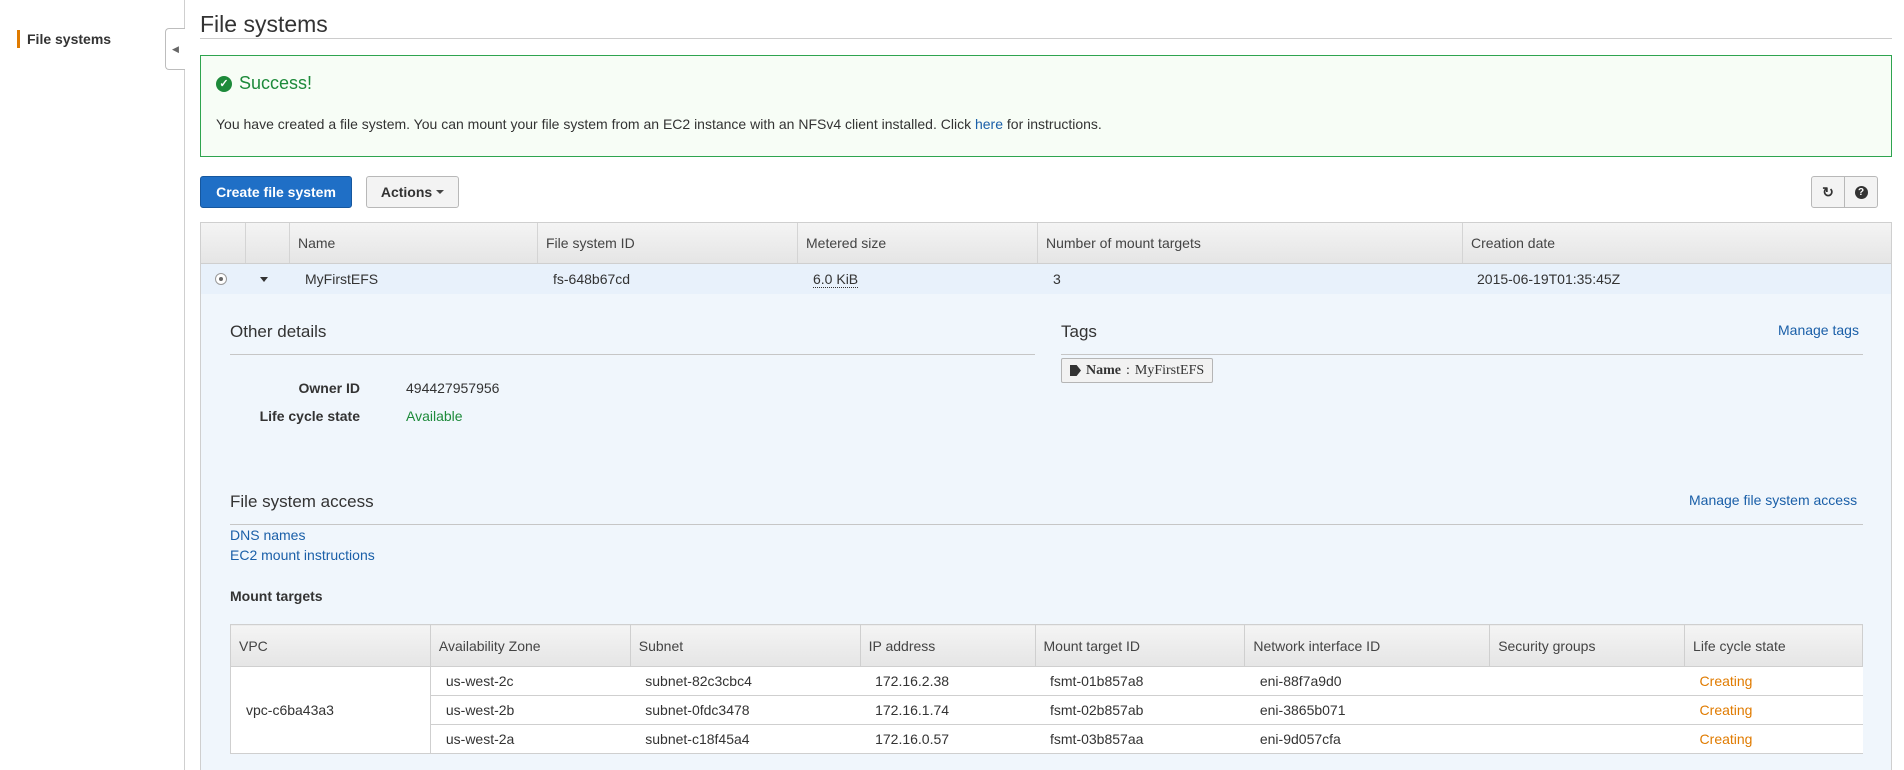  What do you see at coordinates (1046, 38) in the screenshot?
I see `title-divider` at bounding box center [1046, 38].